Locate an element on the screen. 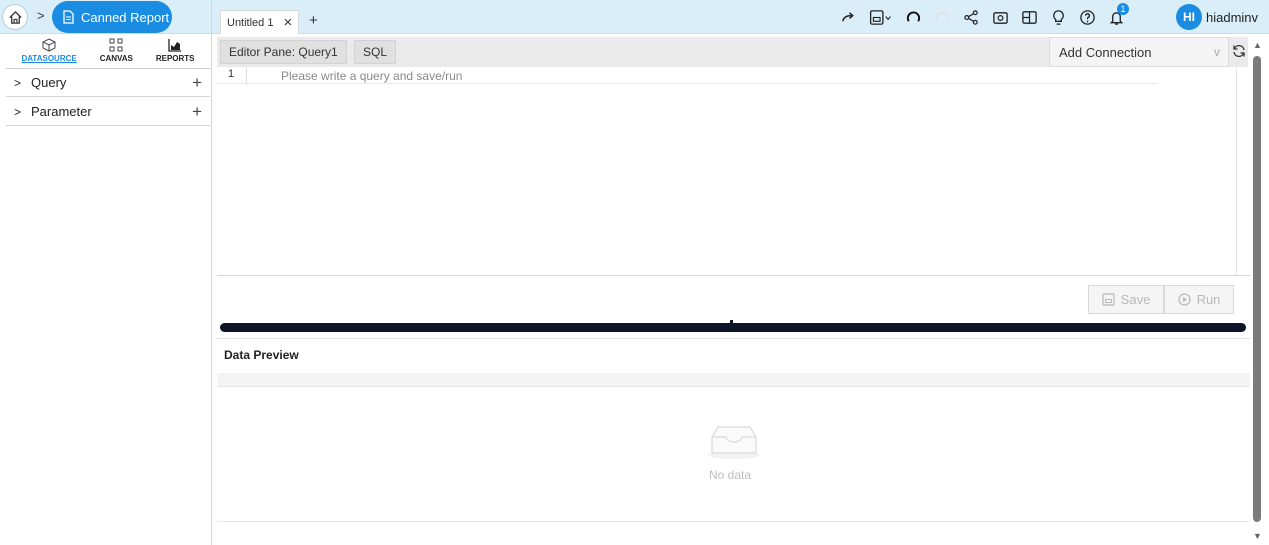 This screenshot has width=1269, height=545. connection-placeholder: Add Connection is located at coordinates (1105, 52).